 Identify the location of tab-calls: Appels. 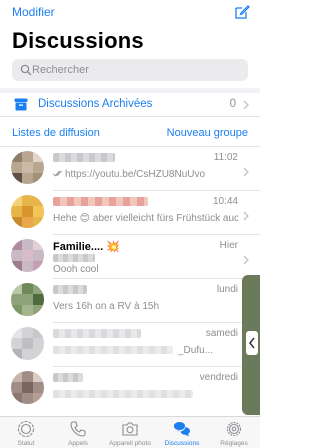
(78, 433).